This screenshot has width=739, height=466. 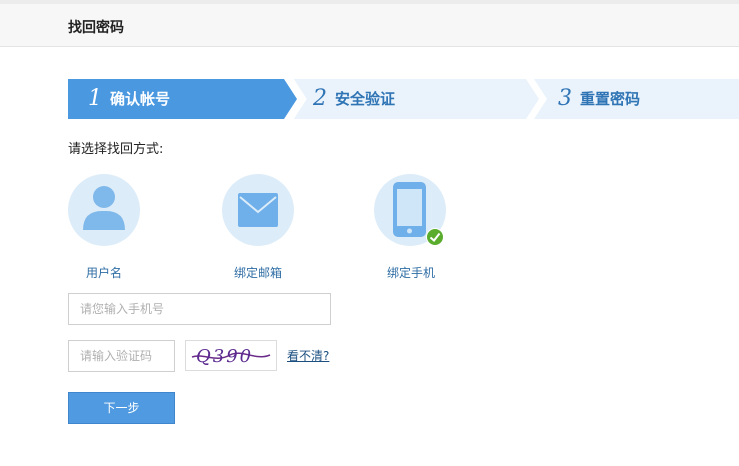 What do you see at coordinates (435, 237) in the screenshot?
I see `check-icon` at bounding box center [435, 237].